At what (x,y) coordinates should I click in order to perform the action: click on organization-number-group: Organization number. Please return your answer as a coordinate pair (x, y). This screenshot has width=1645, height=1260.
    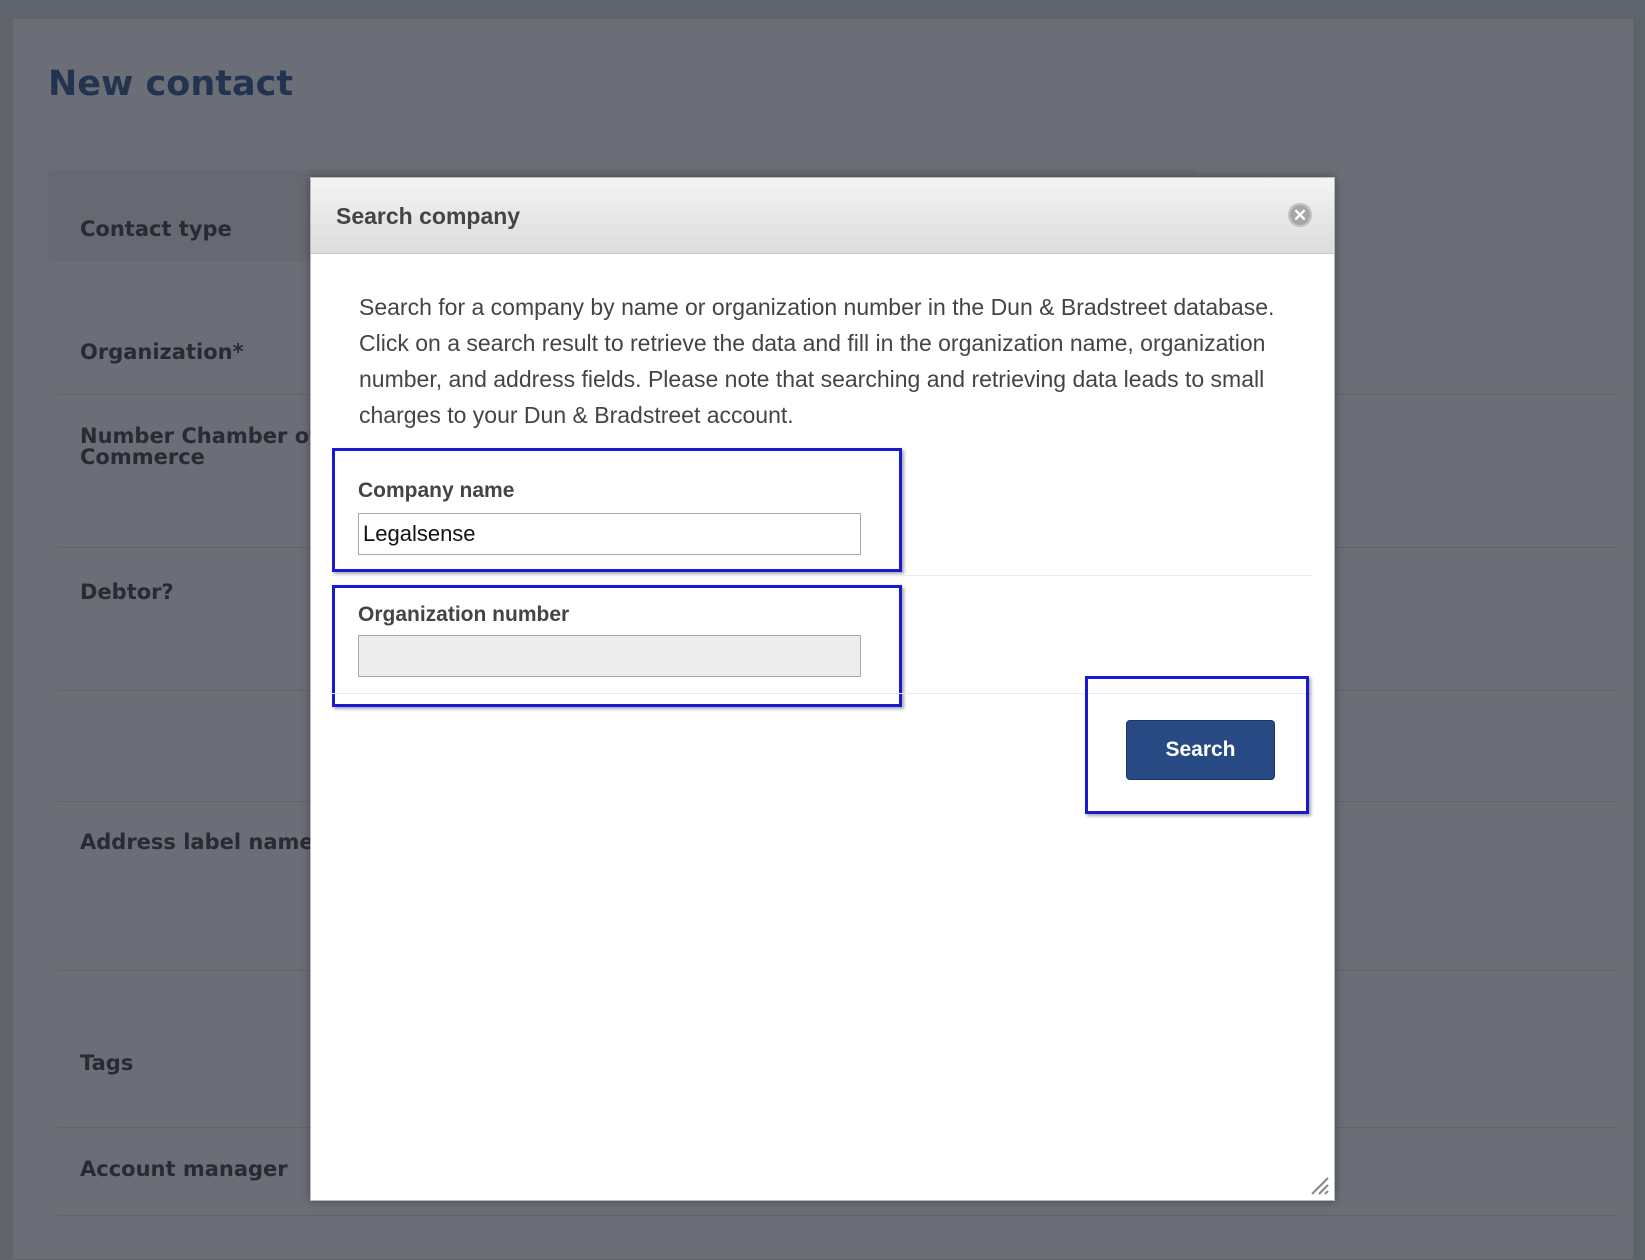
    Looking at the image, I should click on (617, 646).